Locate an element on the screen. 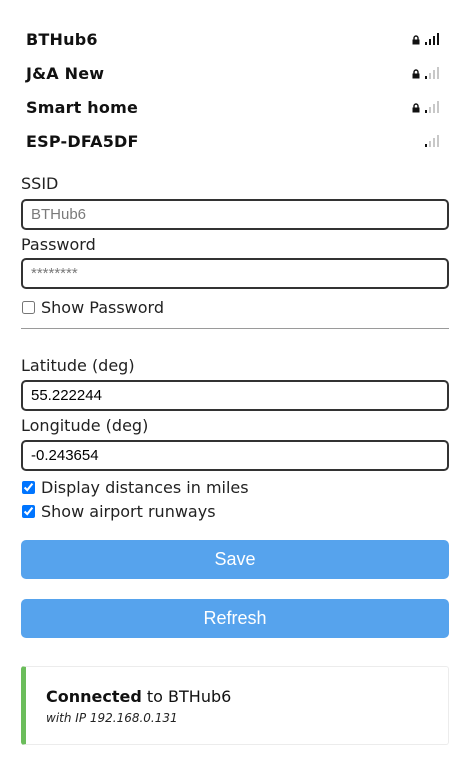  show-password-checkbox is located at coordinates (28, 307).